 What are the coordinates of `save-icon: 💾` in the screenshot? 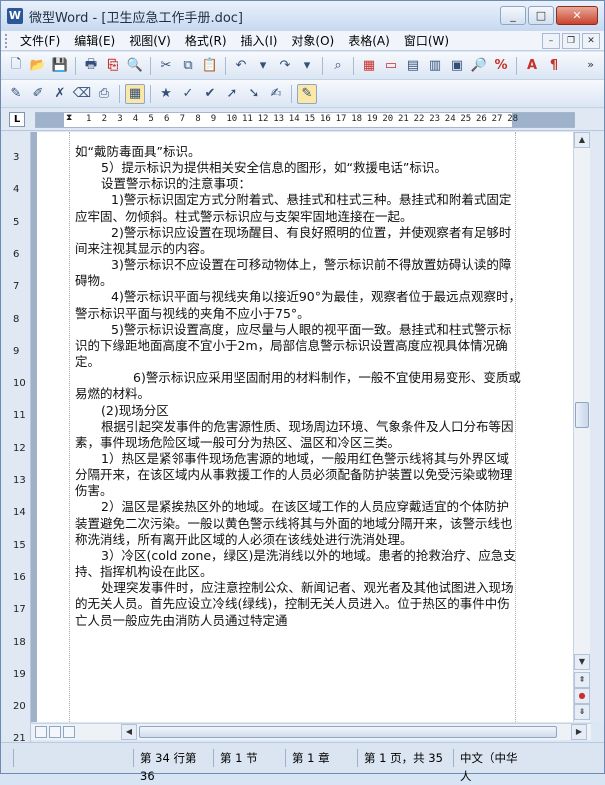 It's located at (60, 66).